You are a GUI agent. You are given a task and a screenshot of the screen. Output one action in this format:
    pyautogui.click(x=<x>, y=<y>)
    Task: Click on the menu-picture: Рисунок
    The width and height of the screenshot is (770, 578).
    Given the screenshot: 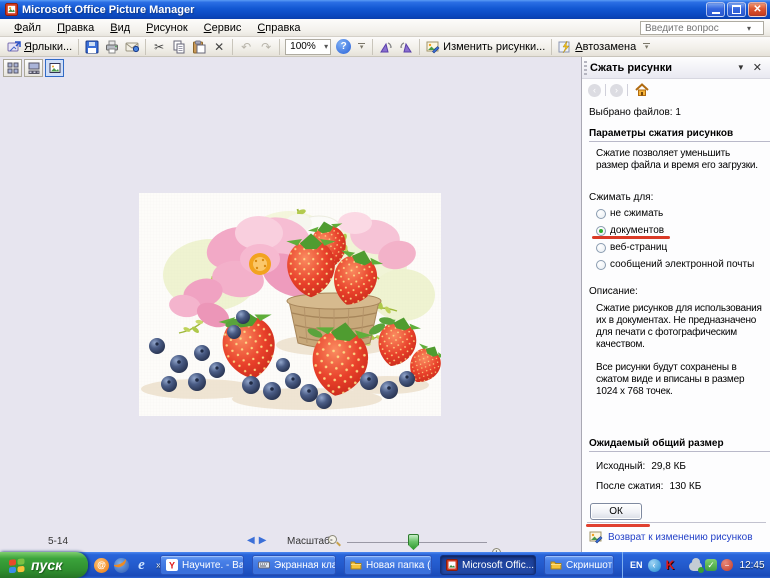 What is the action you would take?
    pyautogui.click(x=167, y=28)
    